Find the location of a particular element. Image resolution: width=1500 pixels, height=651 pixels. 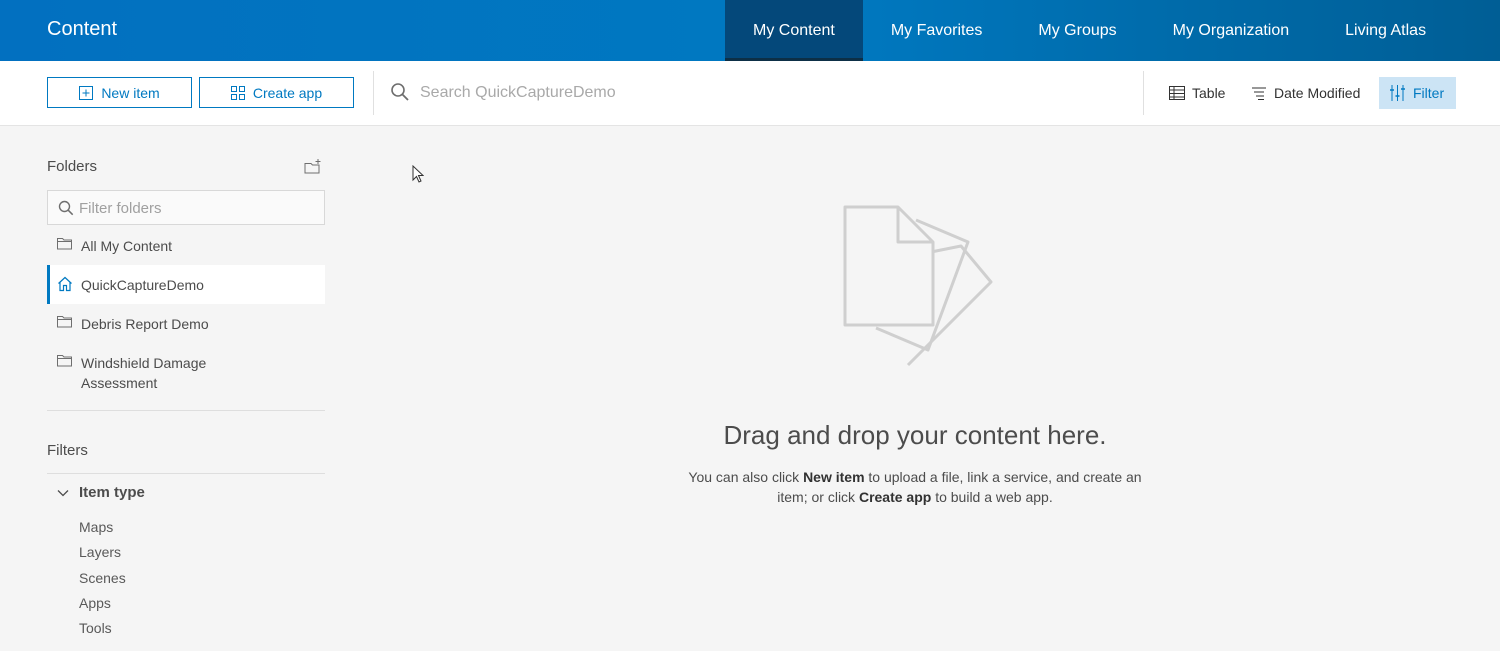

grid-apps-icon is located at coordinates (237, 92).